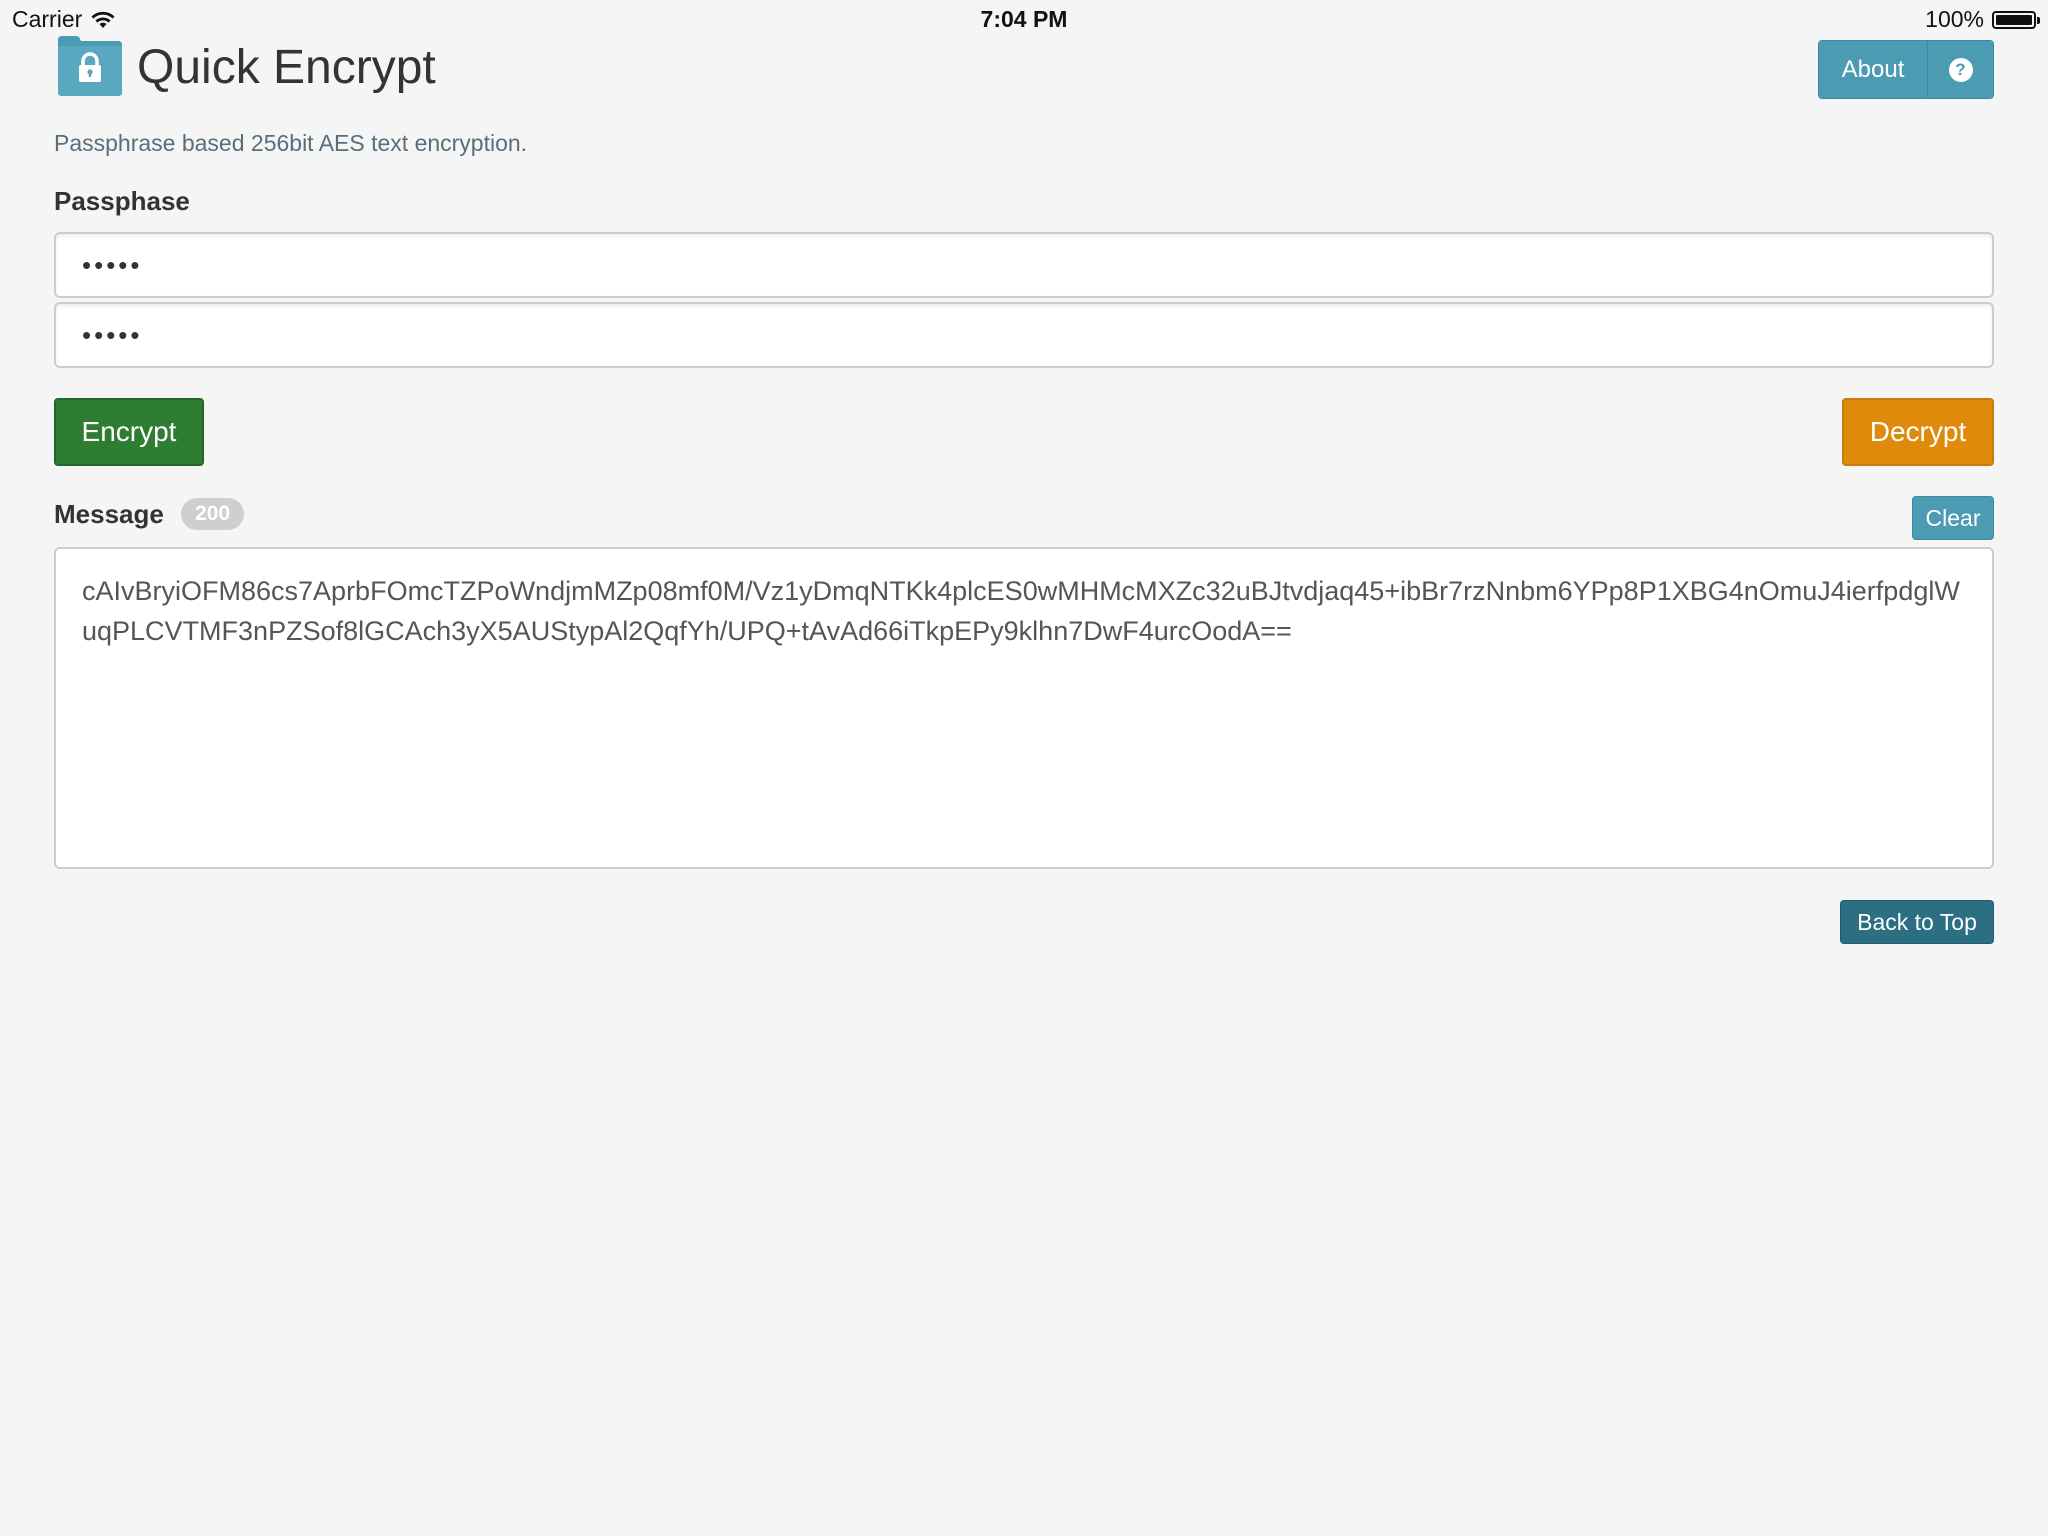  I want to click on message-label: Message, so click(109, 514).